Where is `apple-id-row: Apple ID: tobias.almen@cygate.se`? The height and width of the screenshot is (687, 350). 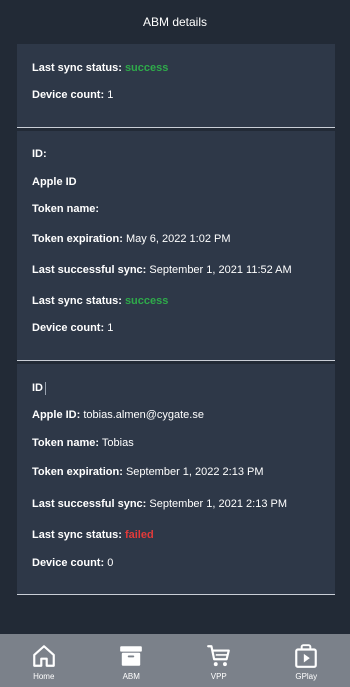 apple-id-row: Apple ID: tobias.almen@cygate.se is located at coordinates (118, 415).